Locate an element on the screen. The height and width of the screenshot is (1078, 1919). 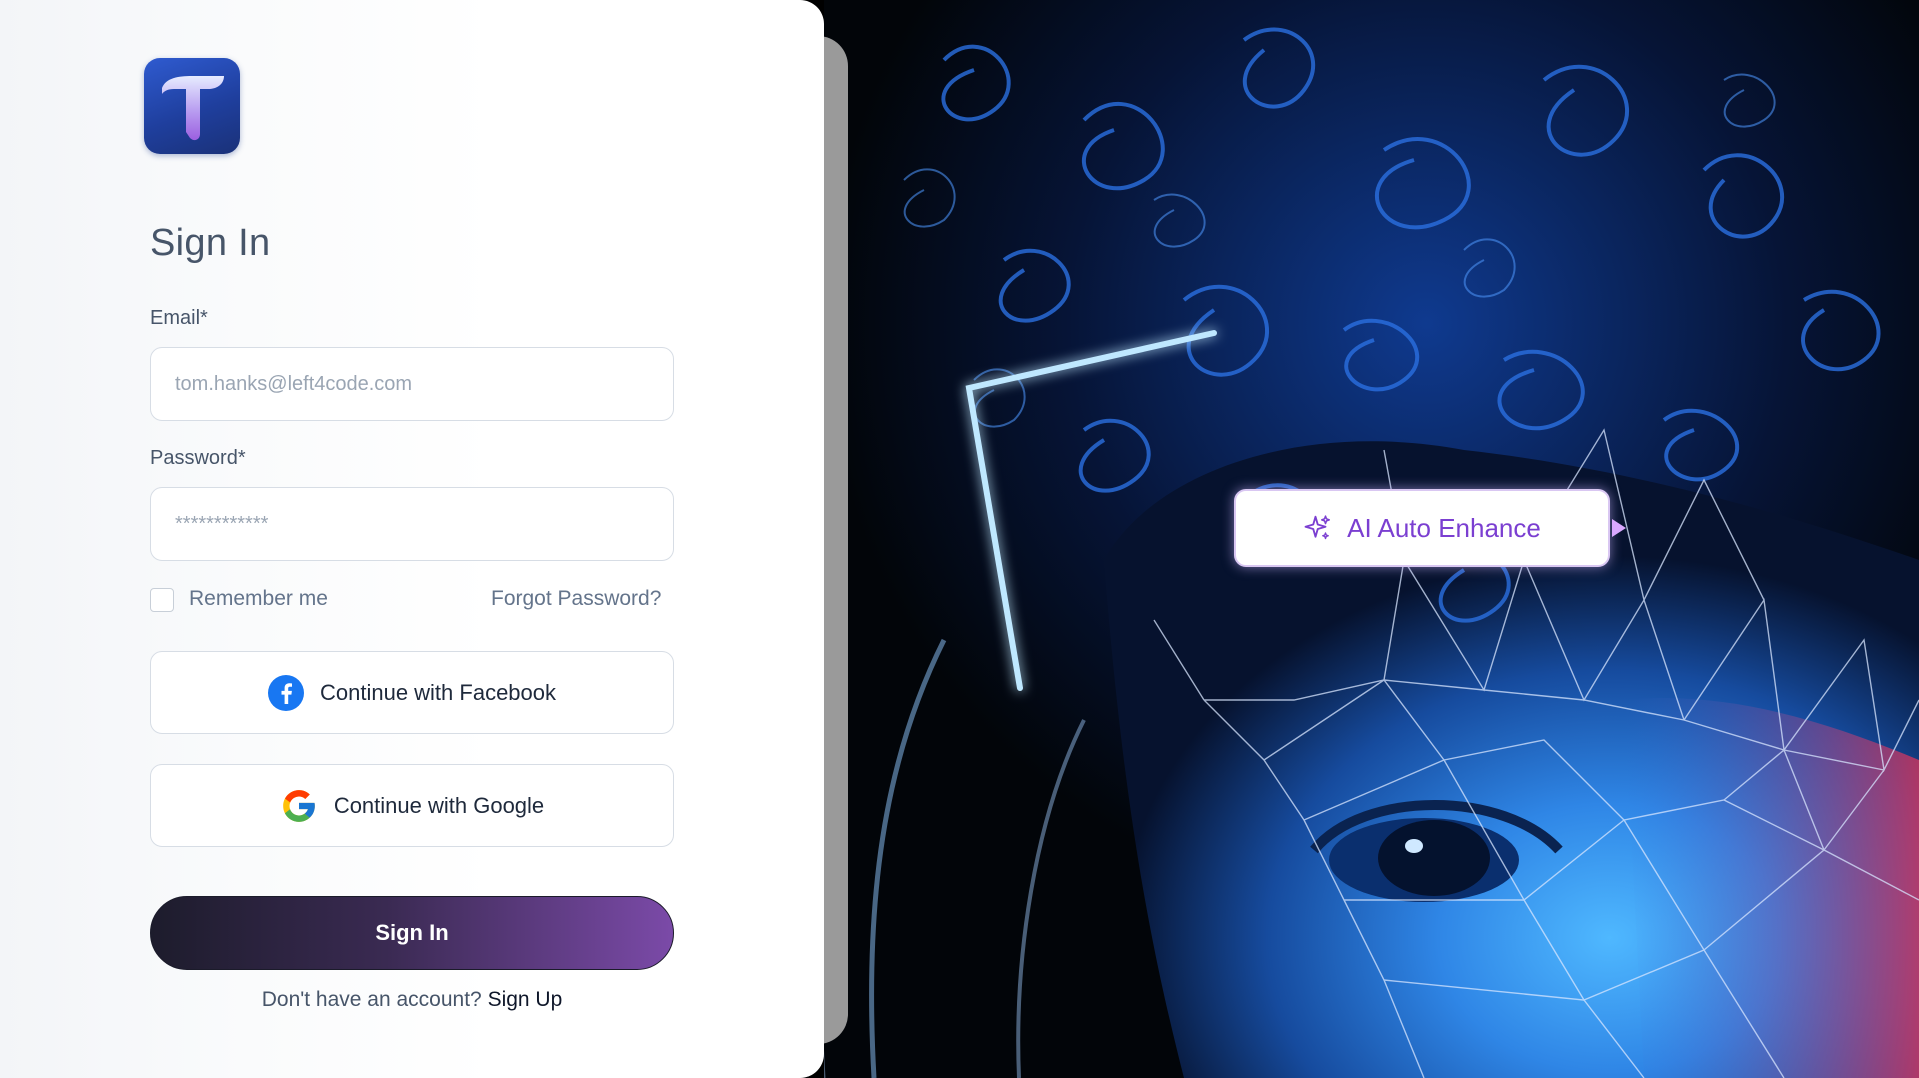
remember-me-checkbox is located at coordinates (162, 600).